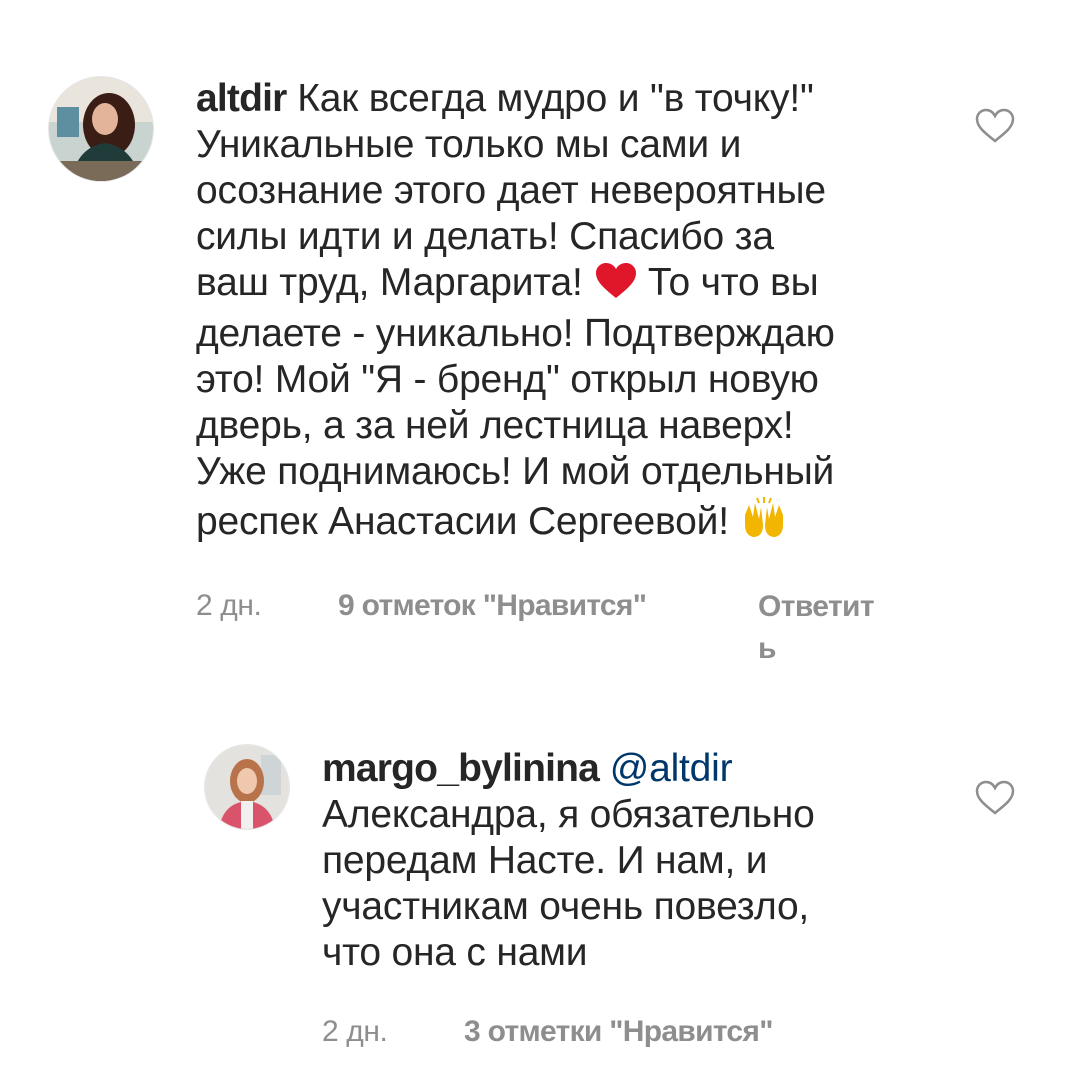 Image resolution: width=1079 pixels, height=1086 pixels. What do you see at coordinates (461, 768) in the screenshot?
I see `username: margo_bylinina` at bounding box center [461, 768].